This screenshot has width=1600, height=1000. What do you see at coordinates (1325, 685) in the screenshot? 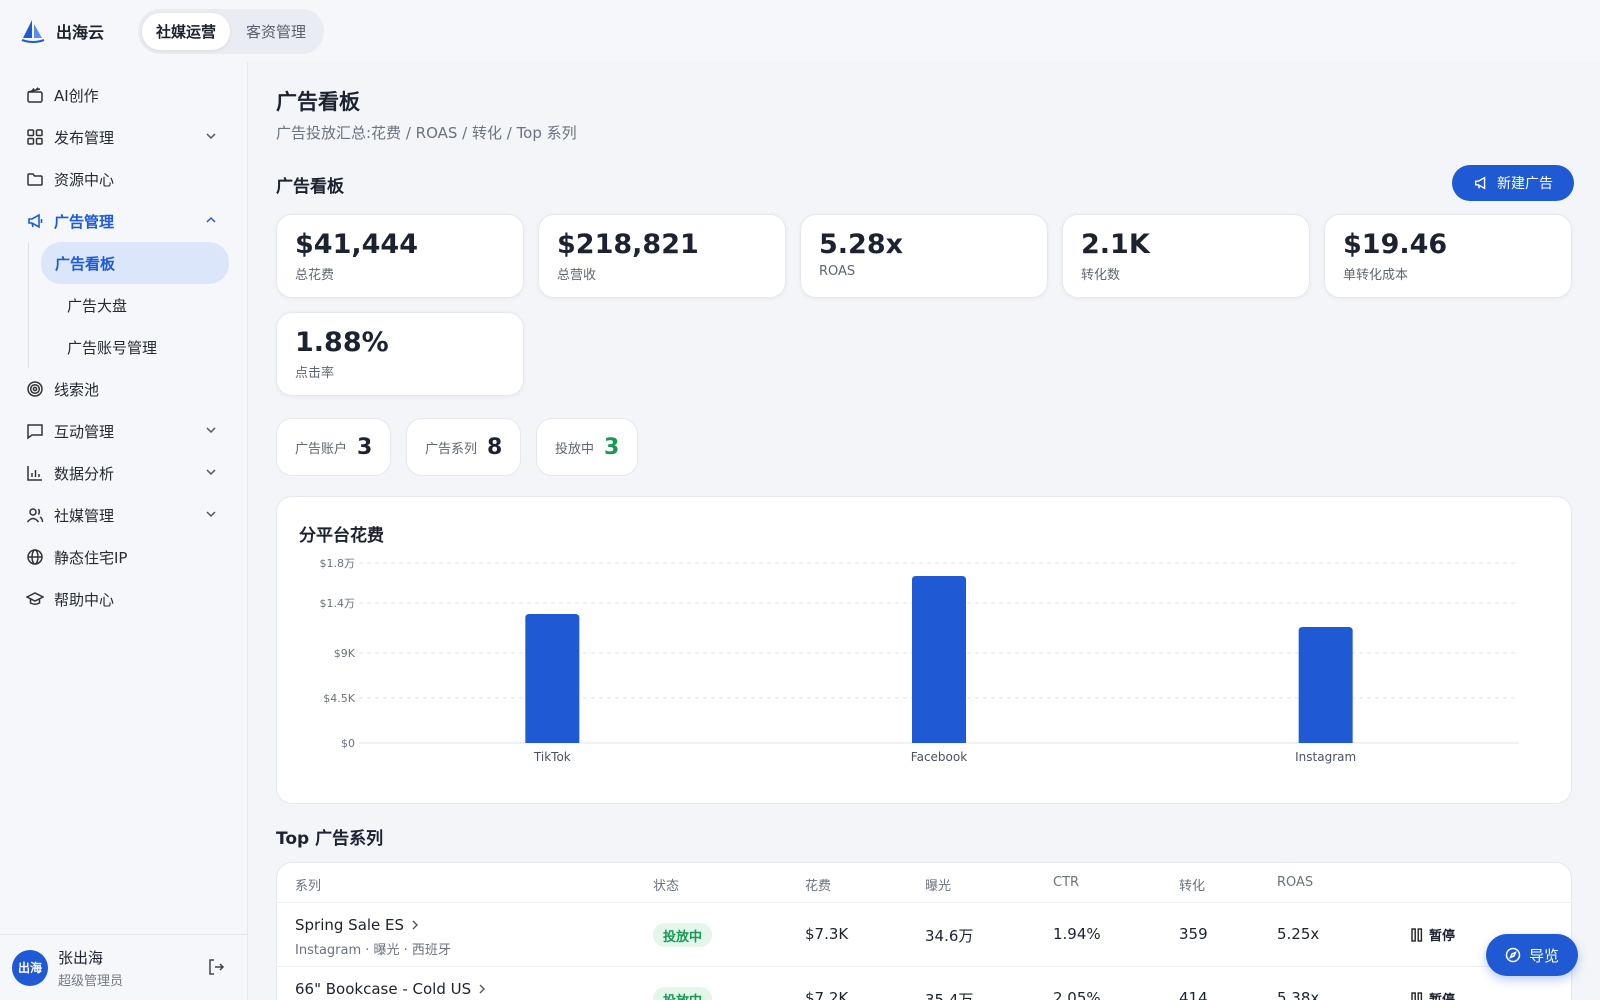
I see `bar-instagram` at bounding box center [1325, 685].